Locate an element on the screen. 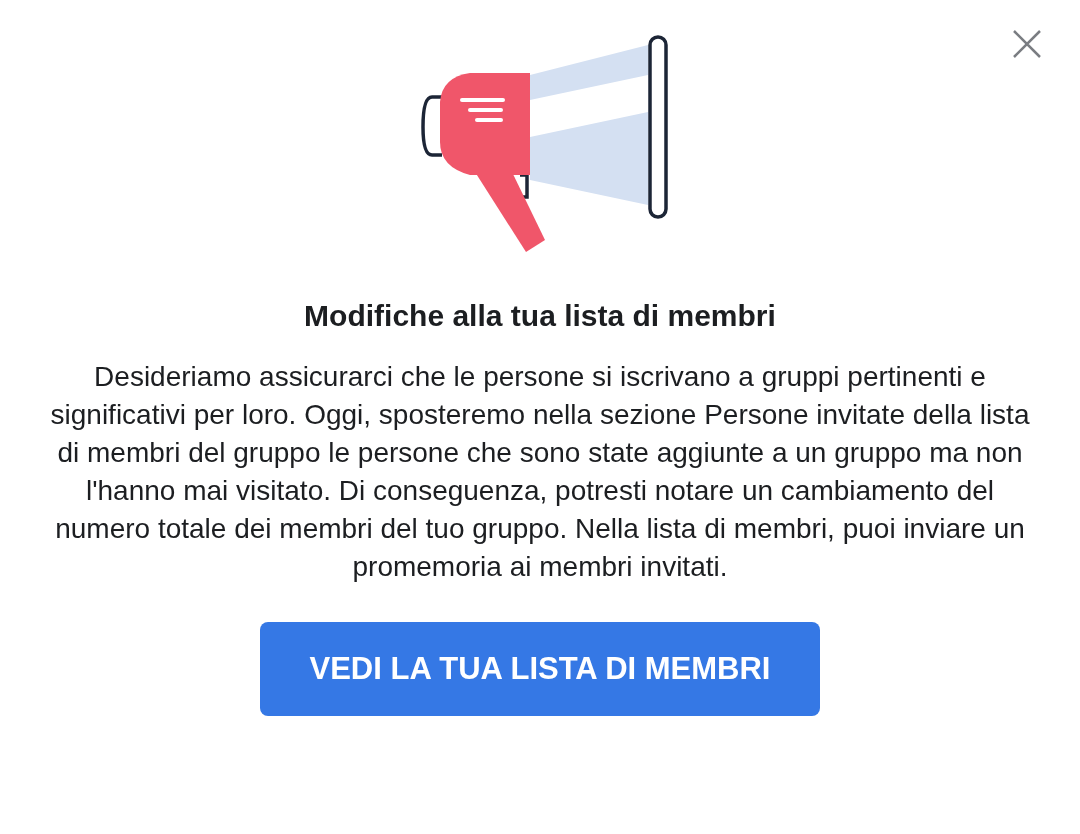 Image resolution: width=1080 pixels, height=834 pixels. dialog-title: Modifiche alla tua lista di membri is located at coordinates (540, 316).